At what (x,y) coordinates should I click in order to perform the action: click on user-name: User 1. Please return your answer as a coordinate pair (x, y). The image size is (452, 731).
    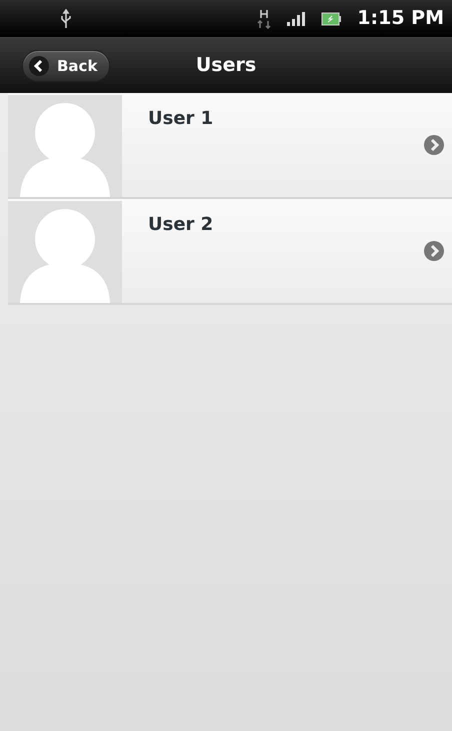
    Looking at the image, I should click on (181, 119).